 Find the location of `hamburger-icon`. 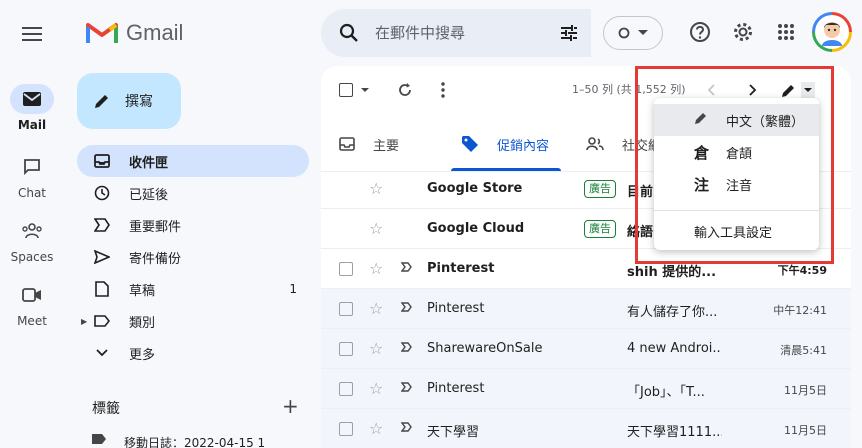

hamburger-icon is located at coordinates (32, 34).